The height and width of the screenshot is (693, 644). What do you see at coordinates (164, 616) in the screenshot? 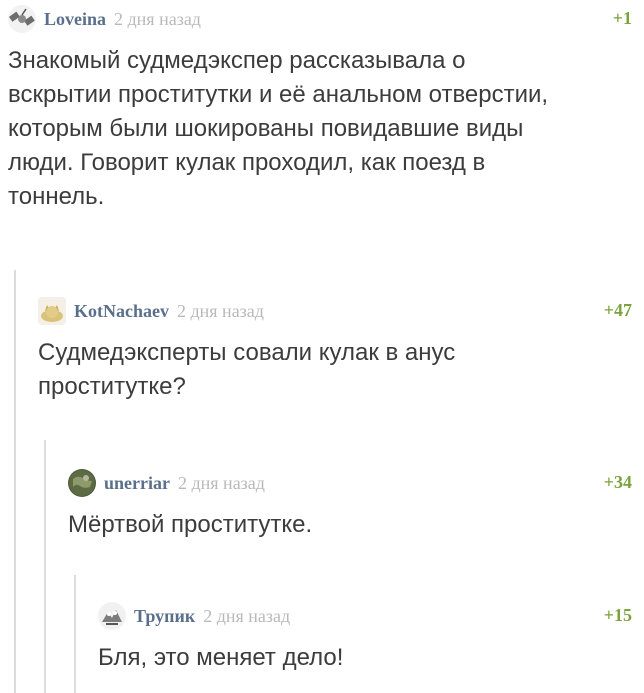
I see `username: Трупик` at bounding box center [164, 616].